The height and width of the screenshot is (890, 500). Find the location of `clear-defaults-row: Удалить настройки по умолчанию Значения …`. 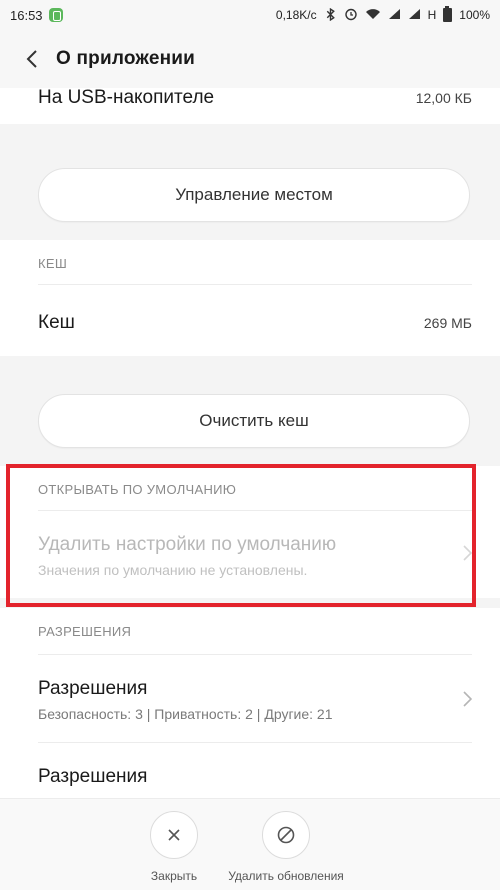

clear-defaults-row: Удалить настройки по умолчанию Значения … is located at coordinates (187, 556).